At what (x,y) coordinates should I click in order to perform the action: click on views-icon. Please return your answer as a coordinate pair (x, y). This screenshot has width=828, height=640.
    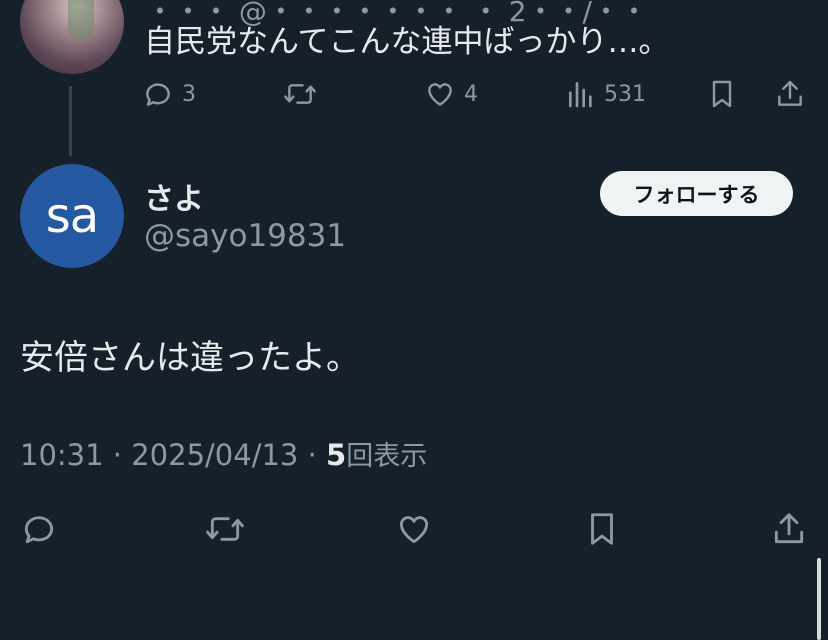
    Looking at the image, I should click on (581, 94).